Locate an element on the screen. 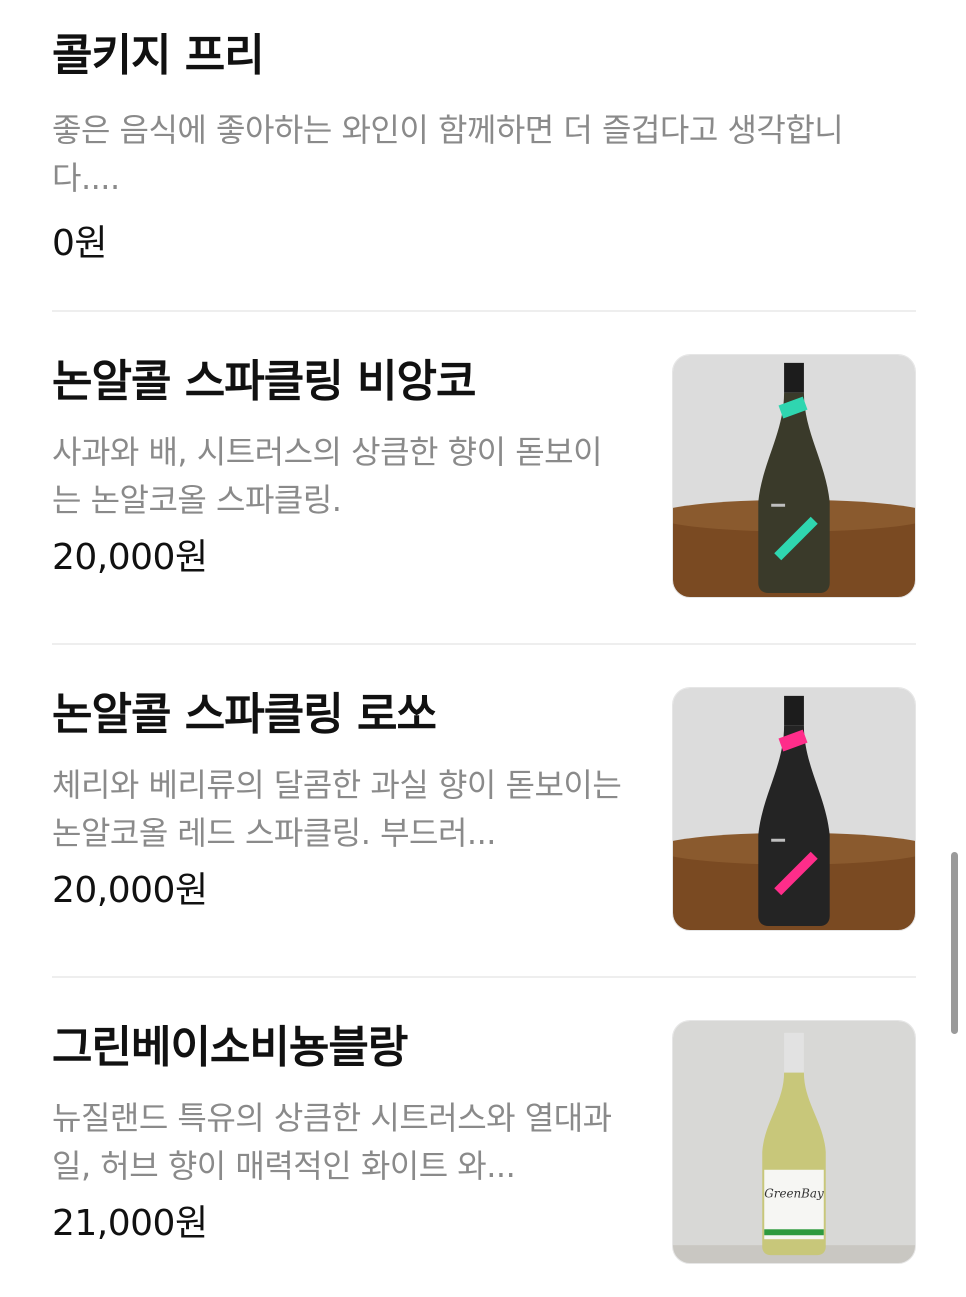 The height and width of the screenshot is (1297, 966). menu-item-name: 논알콜 스파클링 비앙코 is located at coordinates (264, 381).